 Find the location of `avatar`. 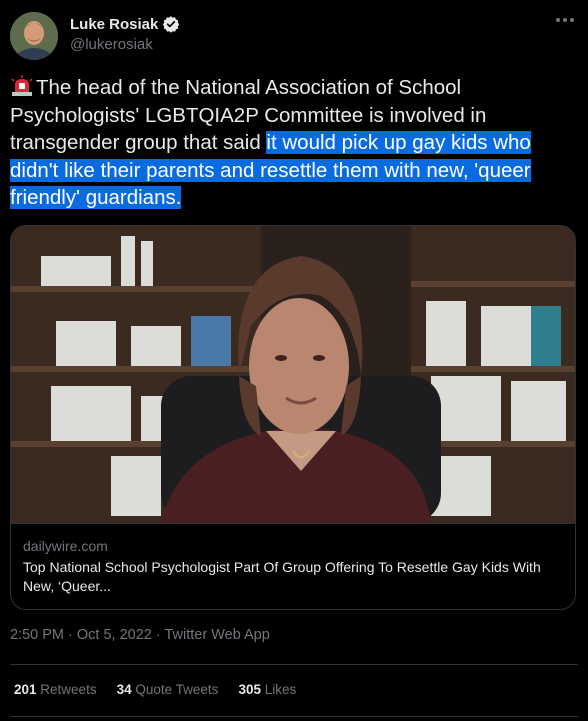

avatar is located at coordinates (34, 36).